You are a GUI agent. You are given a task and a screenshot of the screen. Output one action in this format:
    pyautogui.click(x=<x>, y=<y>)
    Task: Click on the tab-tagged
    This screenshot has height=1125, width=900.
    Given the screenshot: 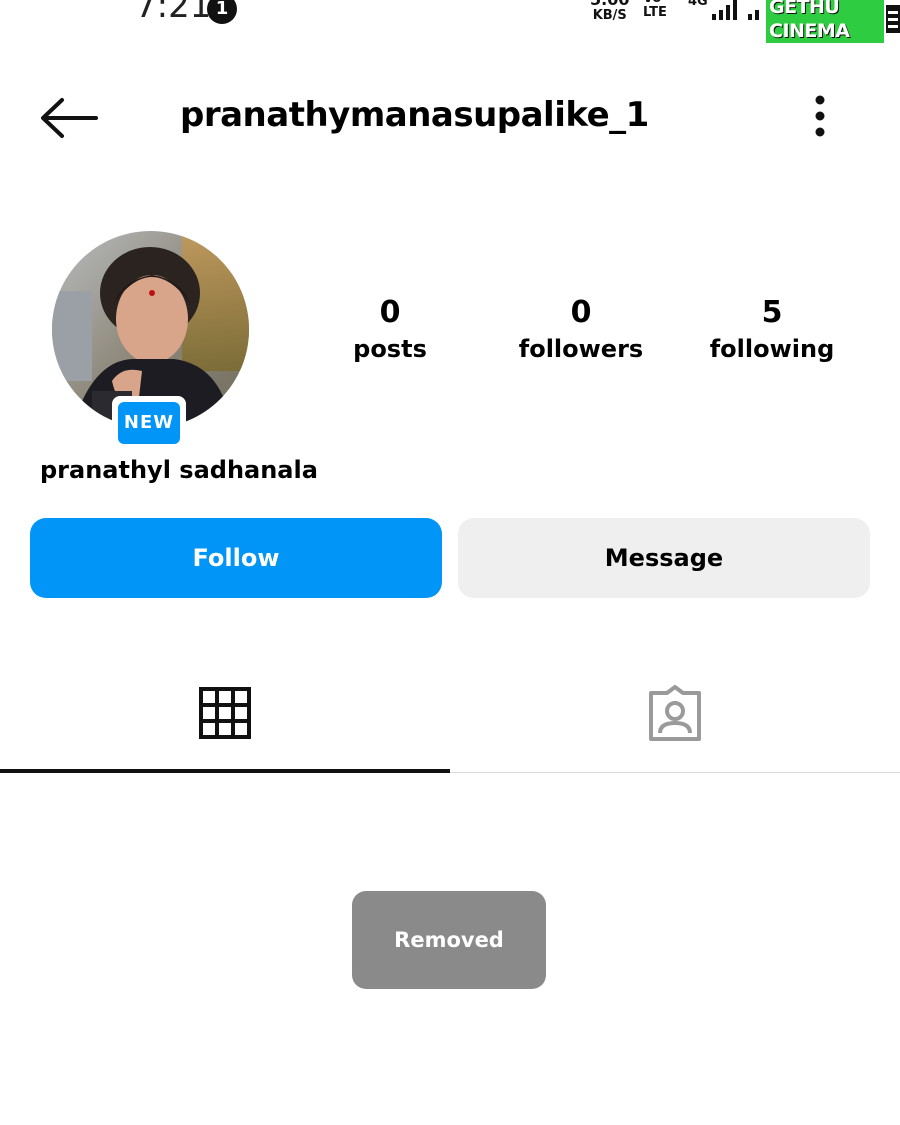 What is the action you would take?
    pyautogui.click(x=675, y=716)
    